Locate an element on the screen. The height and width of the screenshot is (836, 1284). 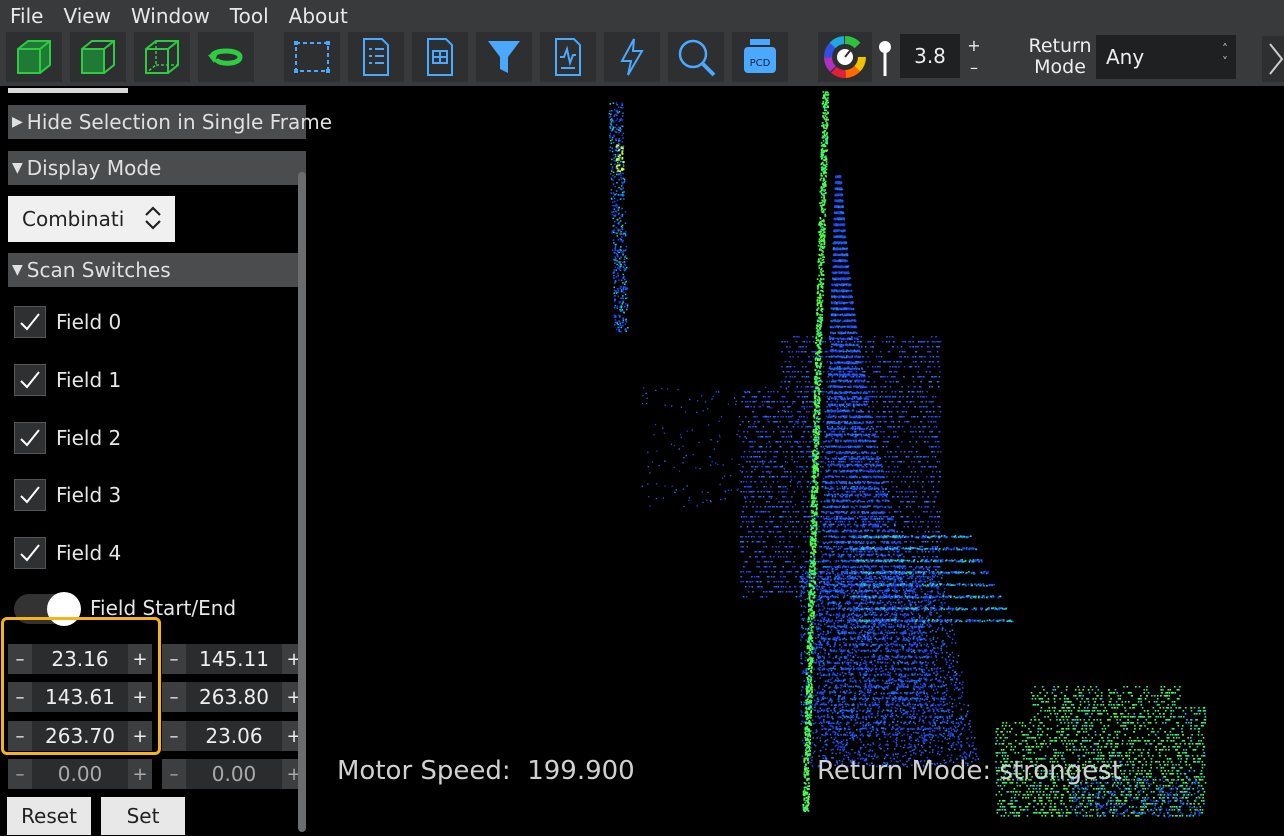
toggle-knob is located at coordinates (64, 609).